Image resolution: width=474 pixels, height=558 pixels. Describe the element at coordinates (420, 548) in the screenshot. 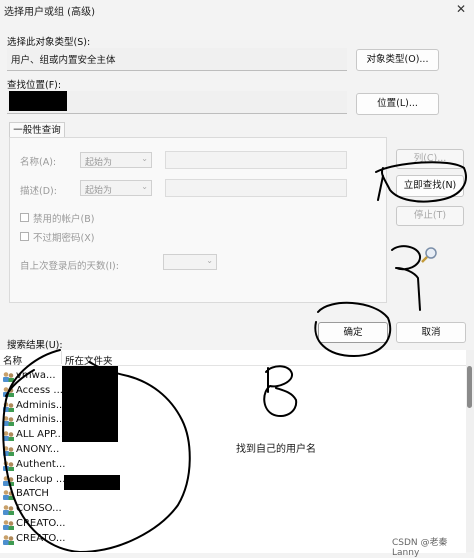

I see `watermark: CSDN @老秦Lanny` at that location.